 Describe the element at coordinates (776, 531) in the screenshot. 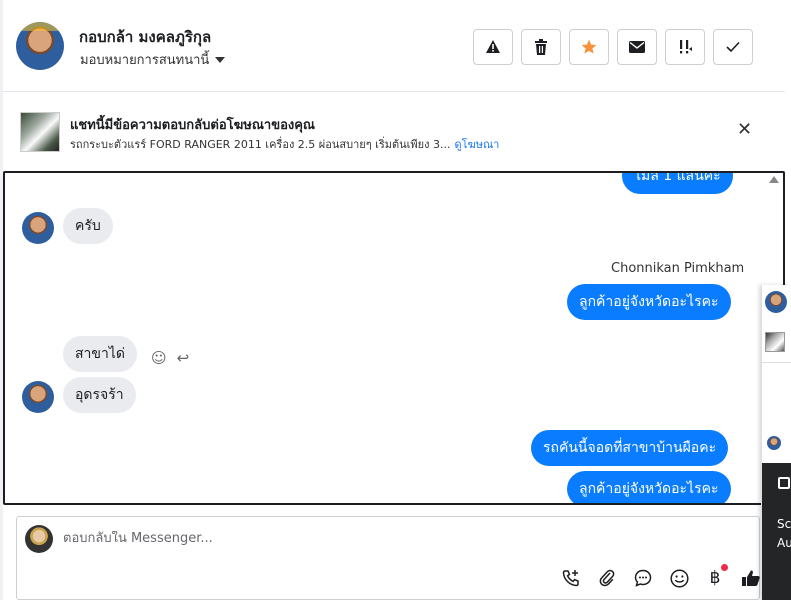

I see `side-dark-panel: Sc Au` at that location.